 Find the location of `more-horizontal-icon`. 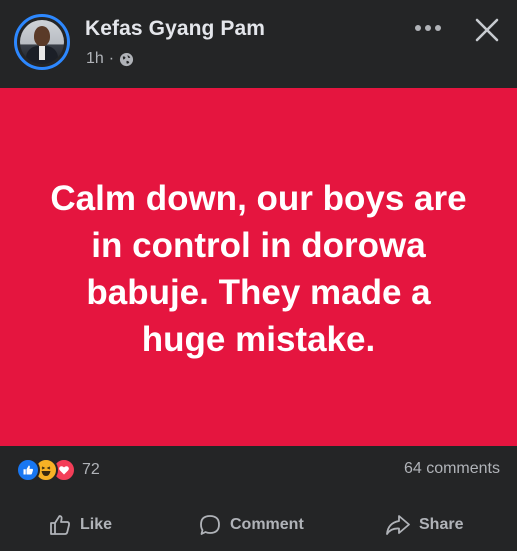

more-horizontal-icon is located at coordinates (428, 28).